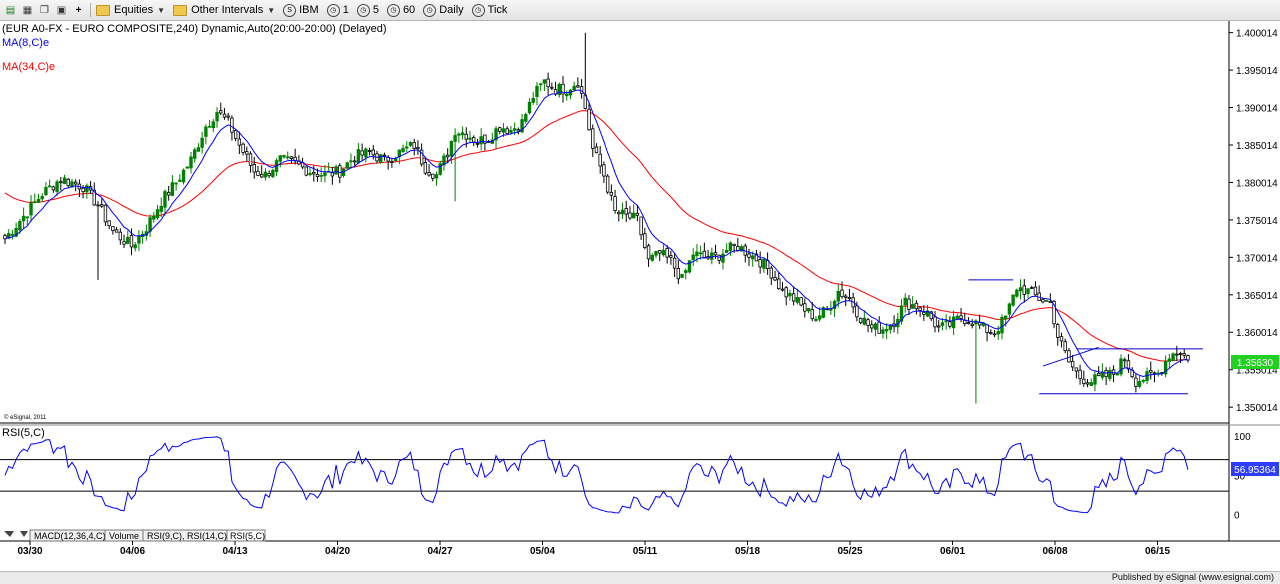  I want to click on copy-icon: ❐, so click(44, 10).